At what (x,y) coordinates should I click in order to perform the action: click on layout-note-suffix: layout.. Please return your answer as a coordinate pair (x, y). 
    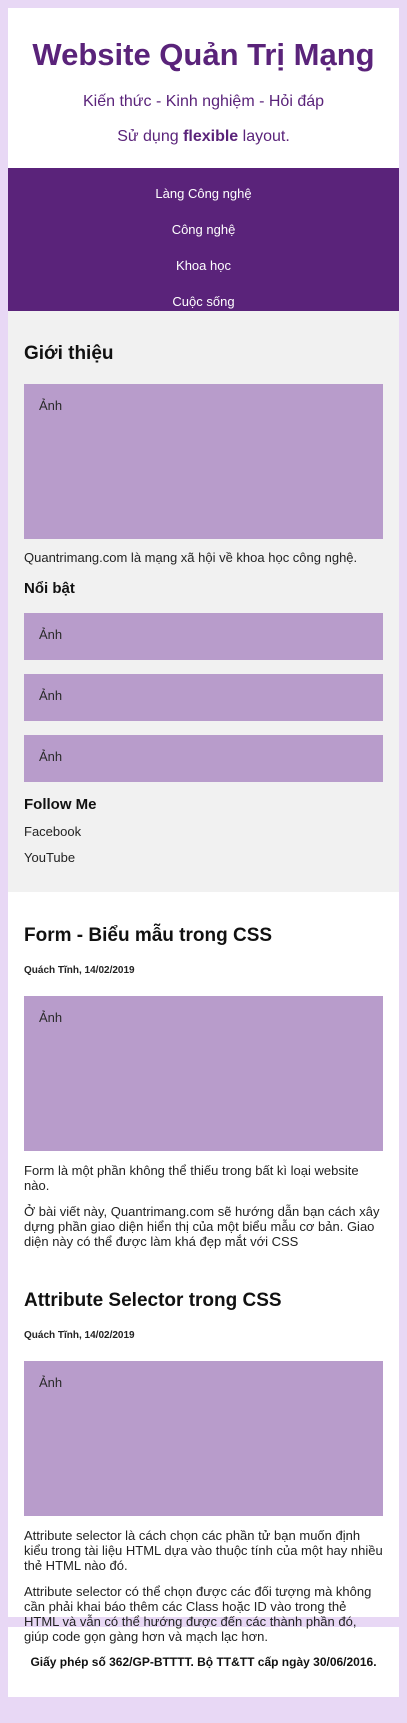
    Looking at the image, I should click on (264, 136).